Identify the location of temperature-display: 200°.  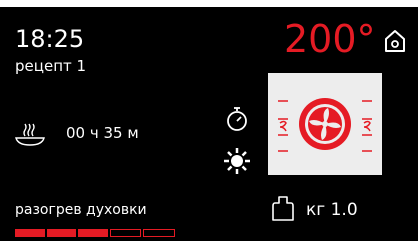
(330, 39).